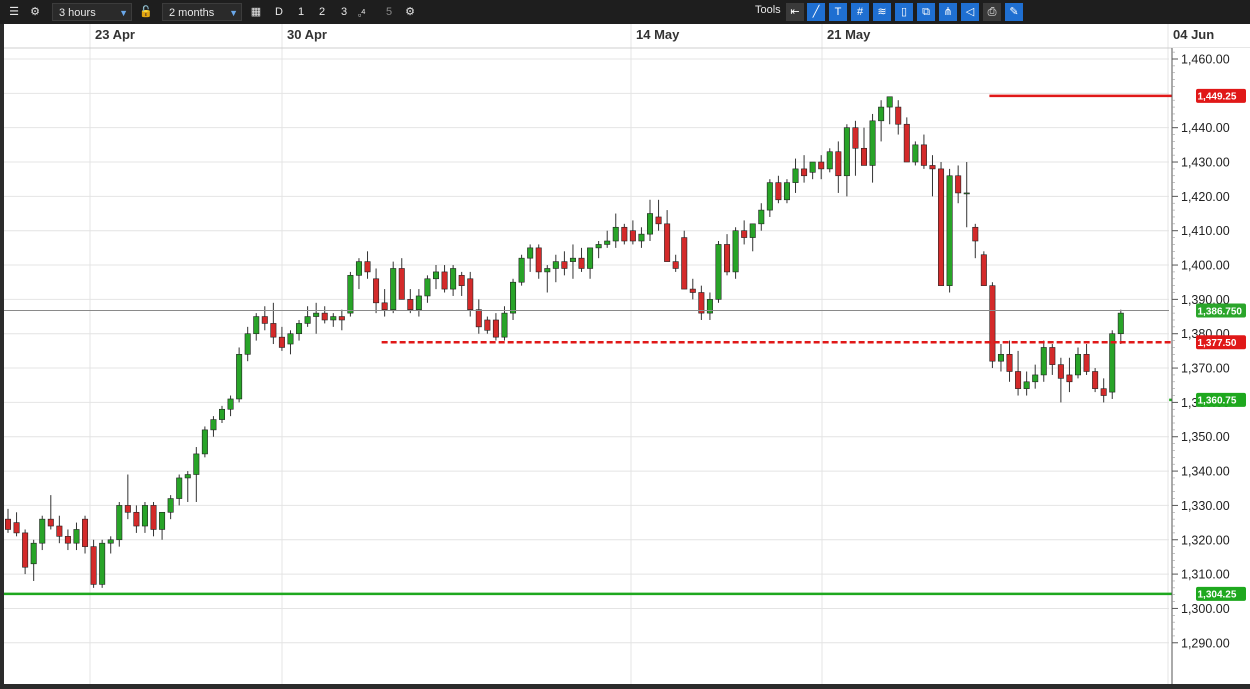  What do you see at coordinates (307, 34) in the screenshot?
I see `x-tick-label: 30 Apr` at bounding box center [307, 34].